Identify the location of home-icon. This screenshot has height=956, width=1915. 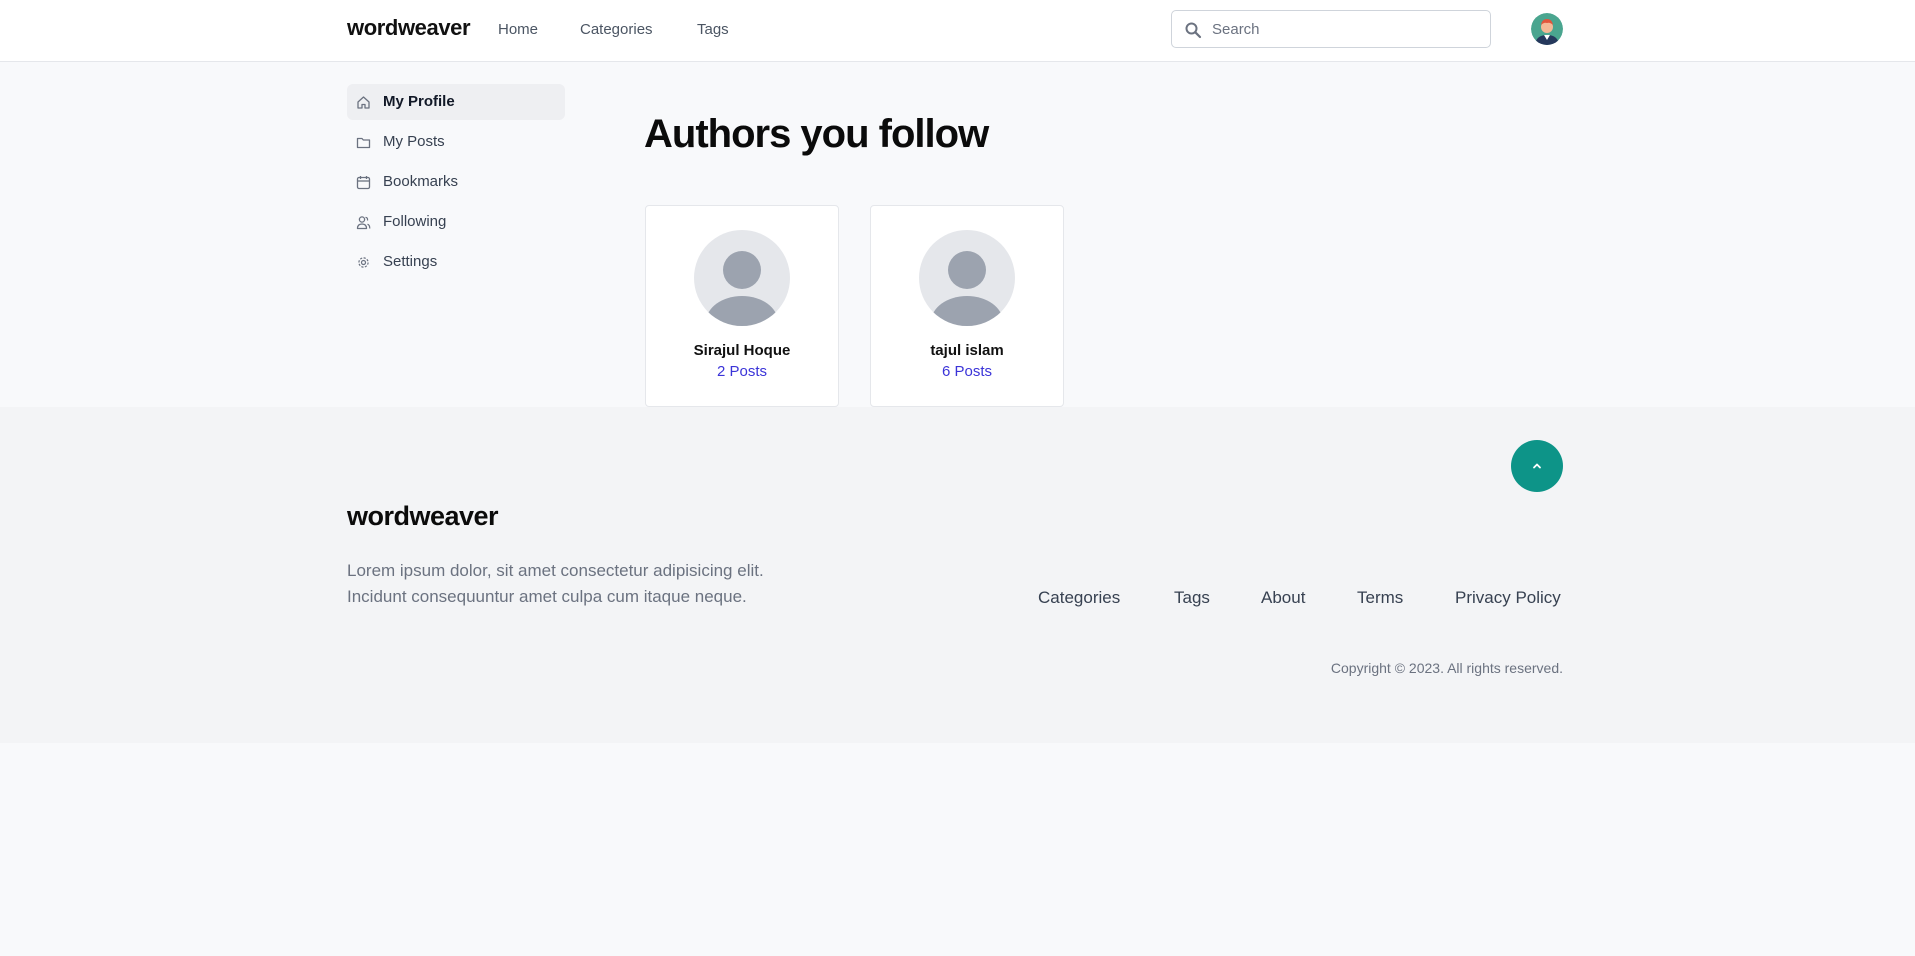
(363, 102).